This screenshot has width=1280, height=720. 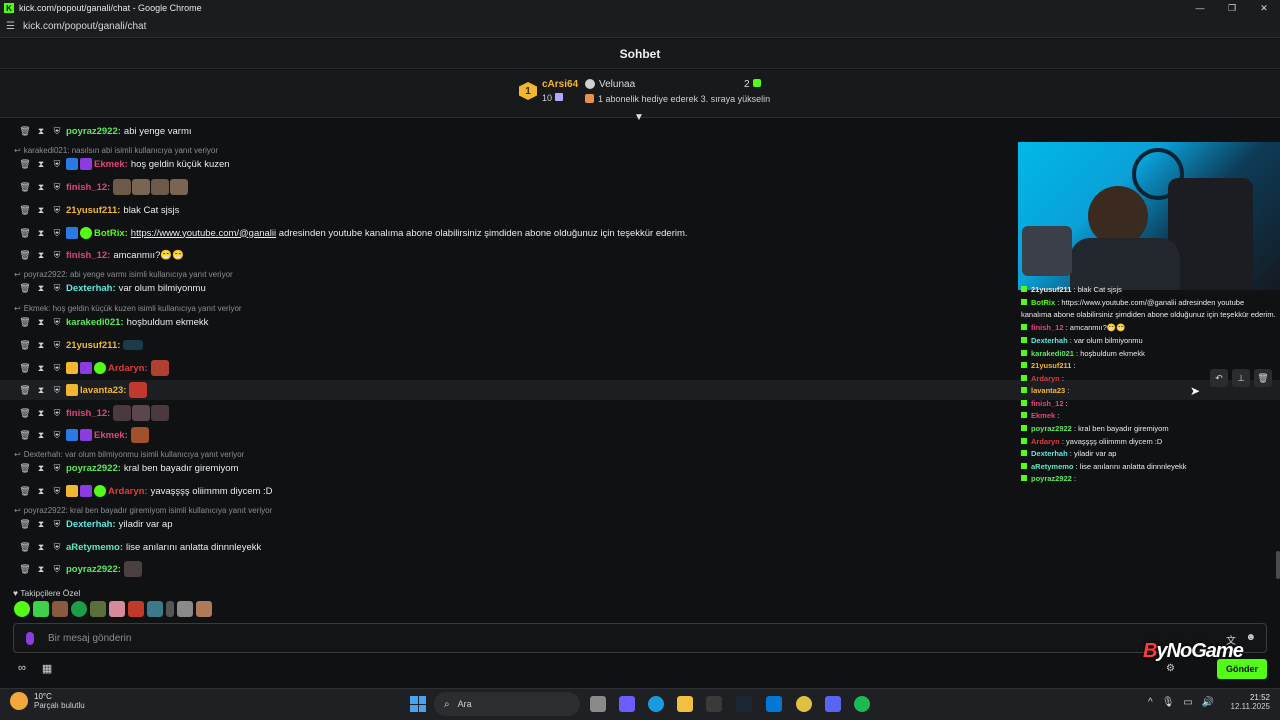 I want to click on message-username: Ekmek:, so click(x=111, y=435).